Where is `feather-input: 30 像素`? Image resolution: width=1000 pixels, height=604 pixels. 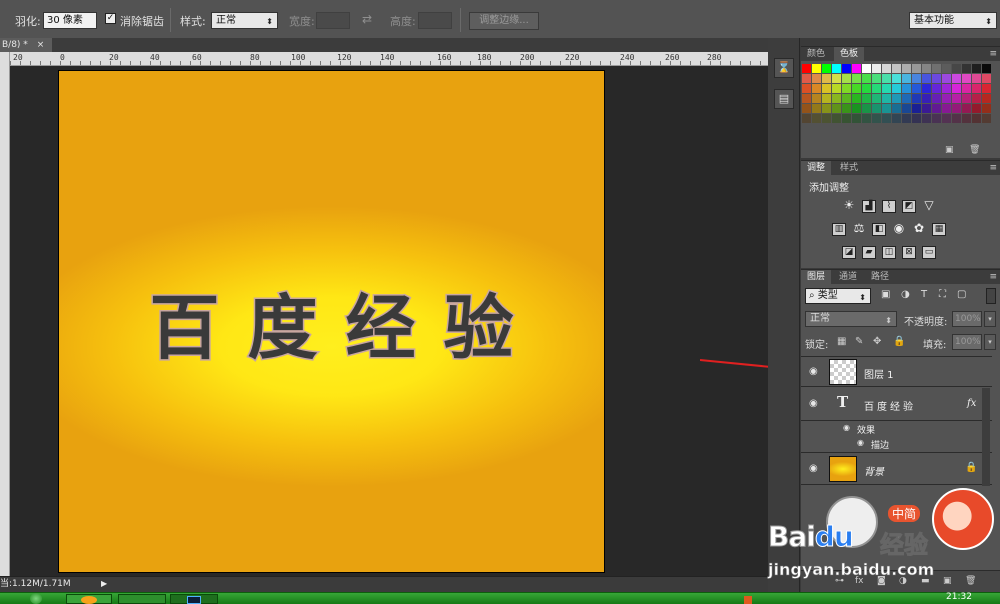 feather-input: 30 像素 is located at coordinates (70, 20).